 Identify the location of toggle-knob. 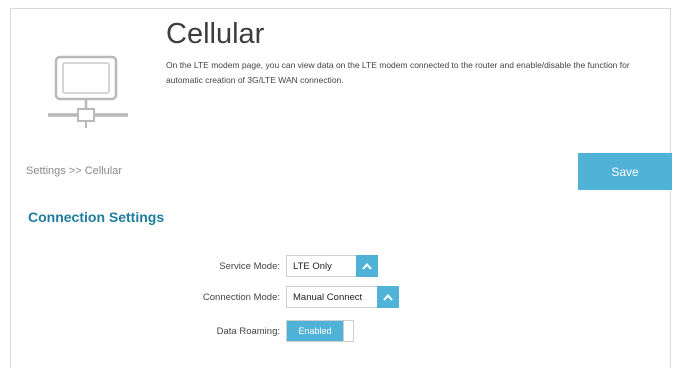
(348, 331).